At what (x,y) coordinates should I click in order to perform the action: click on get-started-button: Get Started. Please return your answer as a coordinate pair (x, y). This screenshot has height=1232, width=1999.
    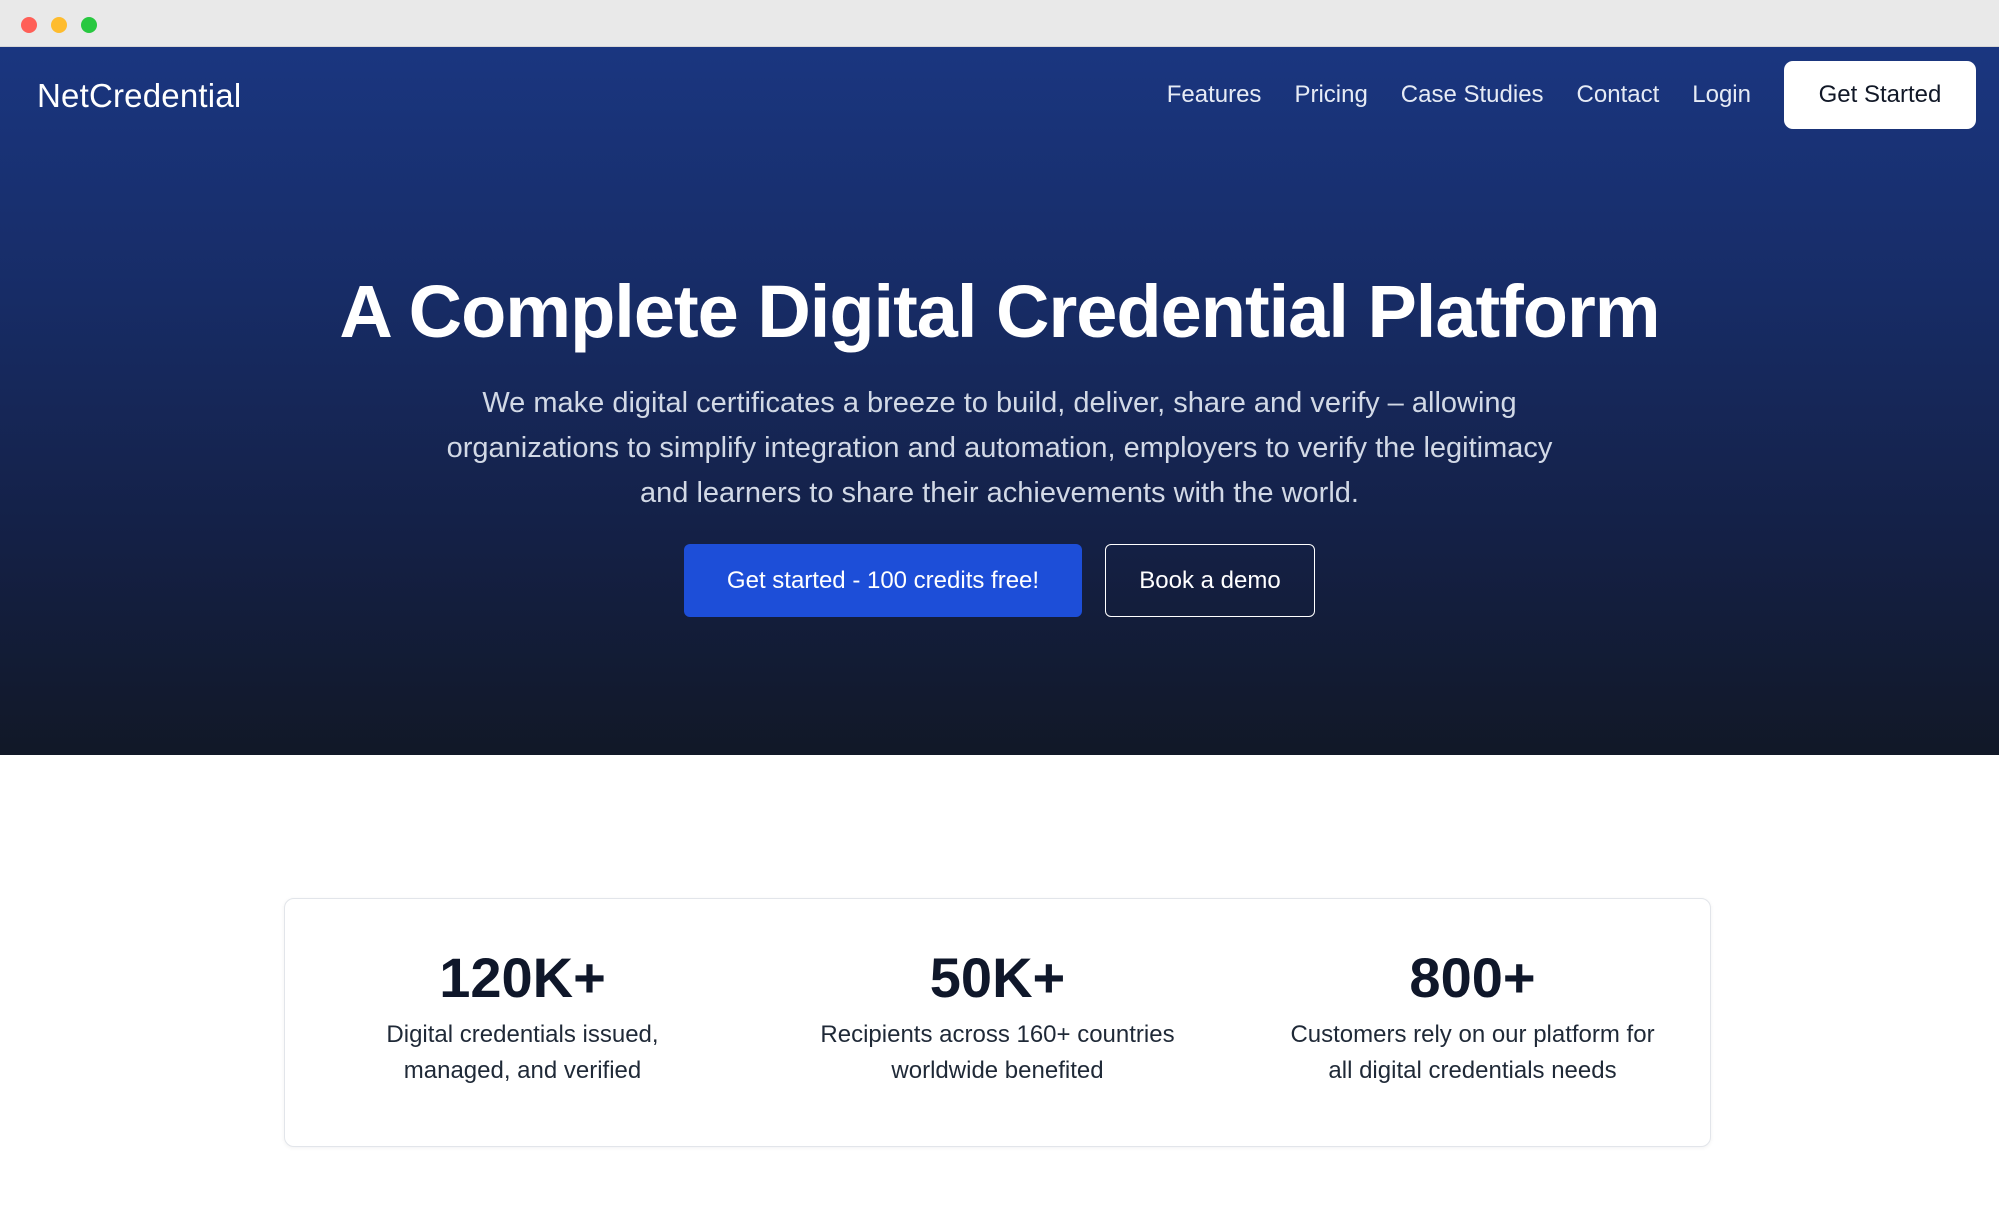
    Looking at the image, I should click on (1880, 95).